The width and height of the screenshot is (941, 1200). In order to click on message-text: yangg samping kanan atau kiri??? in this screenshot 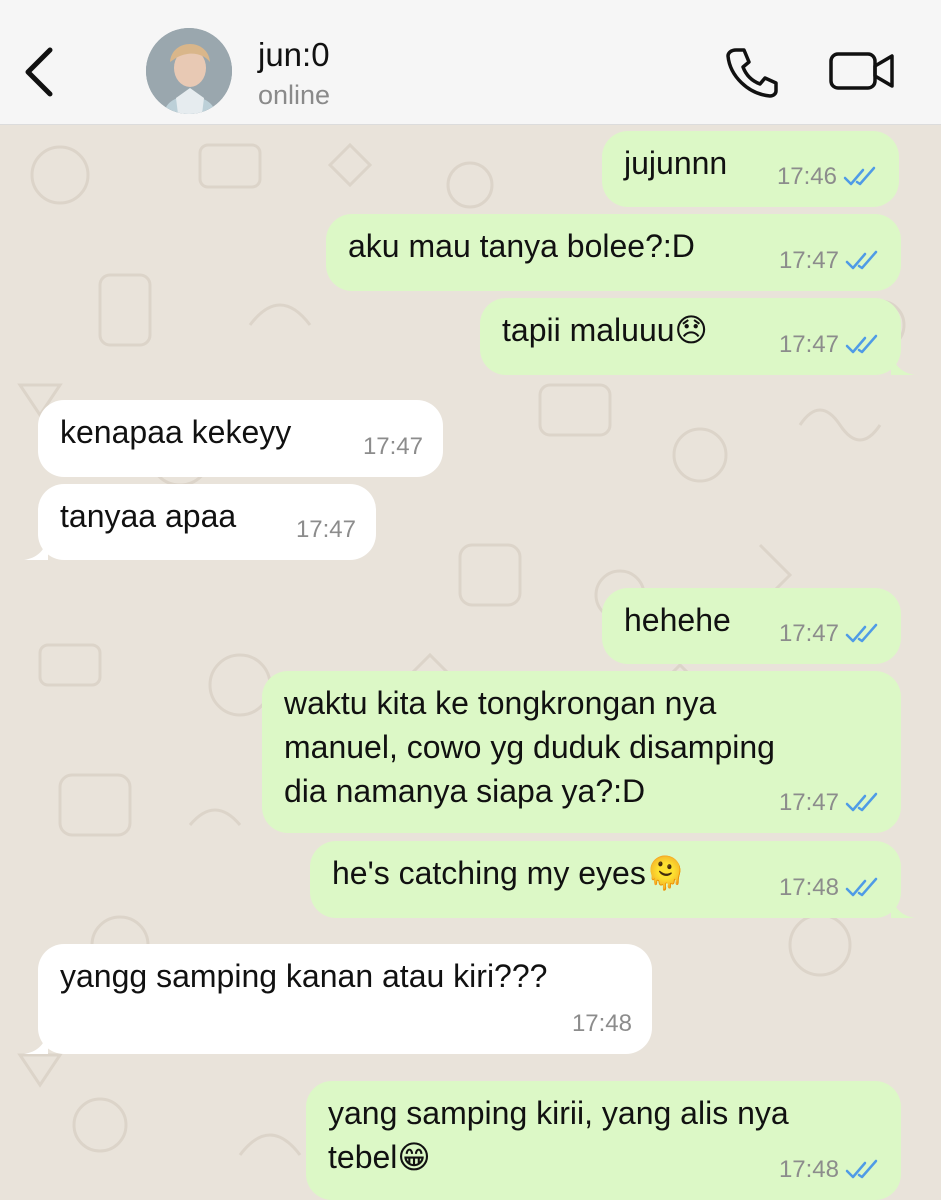, I will do `click(304, 976)`.